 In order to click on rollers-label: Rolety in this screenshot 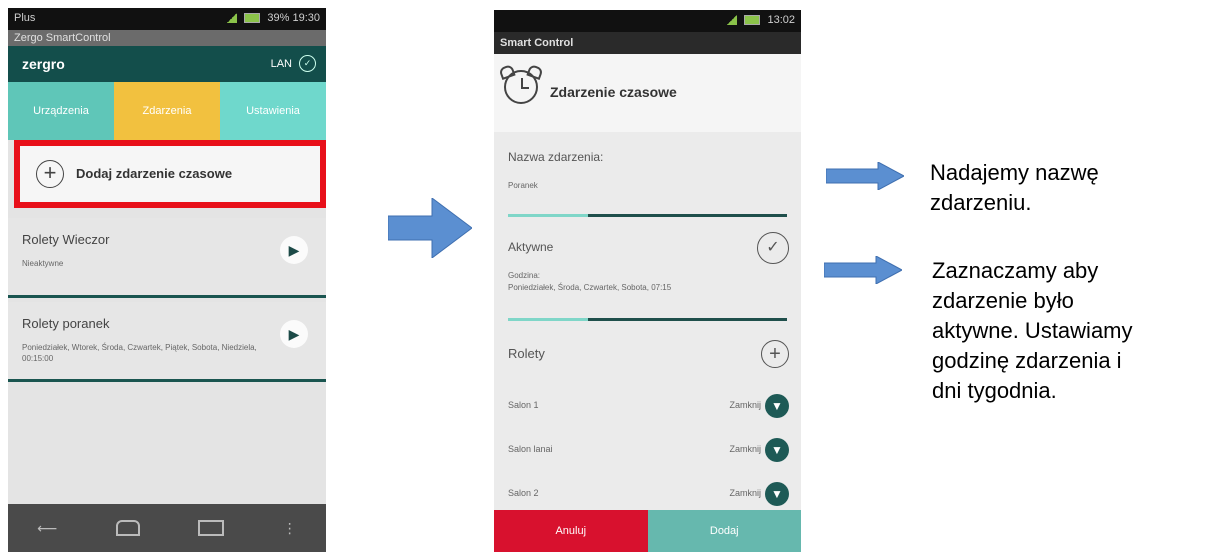, I will do `click(526, 353)`.